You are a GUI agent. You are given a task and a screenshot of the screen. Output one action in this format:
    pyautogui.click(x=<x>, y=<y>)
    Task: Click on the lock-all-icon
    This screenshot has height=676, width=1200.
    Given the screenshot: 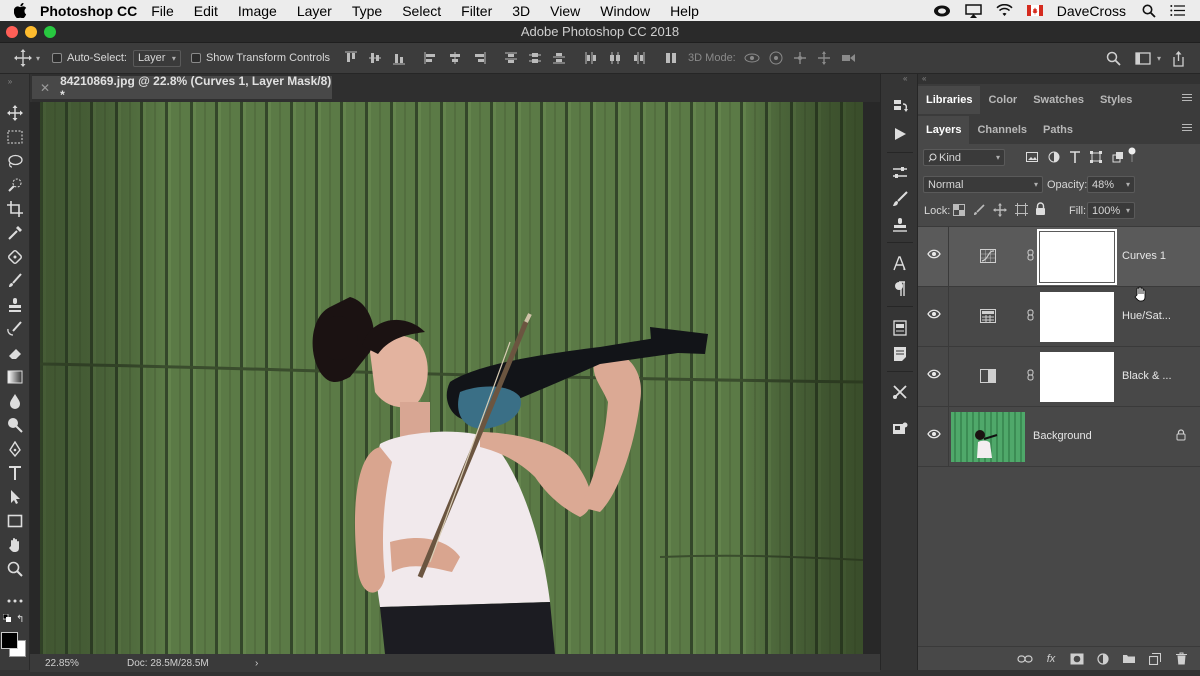 What is the action you would take?
    pyautogui.click(x=1040, y=208)
    